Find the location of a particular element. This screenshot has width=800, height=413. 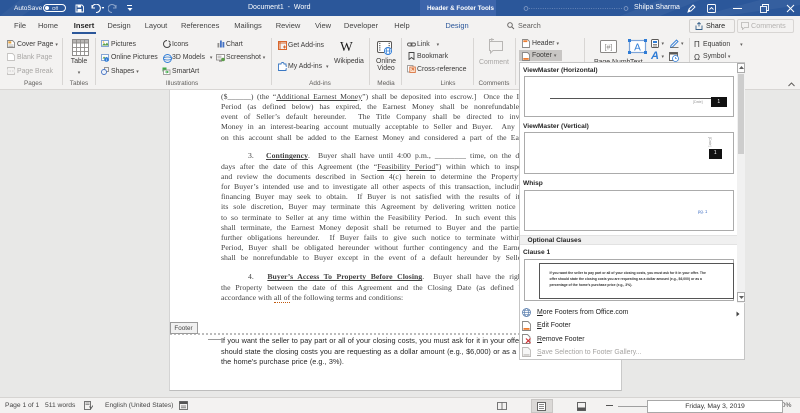

svg-text: A is located at coordinates (637, 48).